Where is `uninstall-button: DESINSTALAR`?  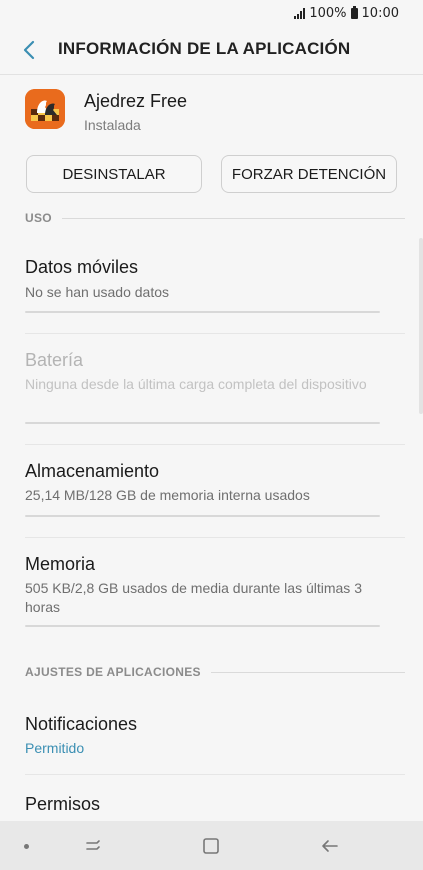
uninstall-button: DESINSTALAR is located at coordinates (114, 174).